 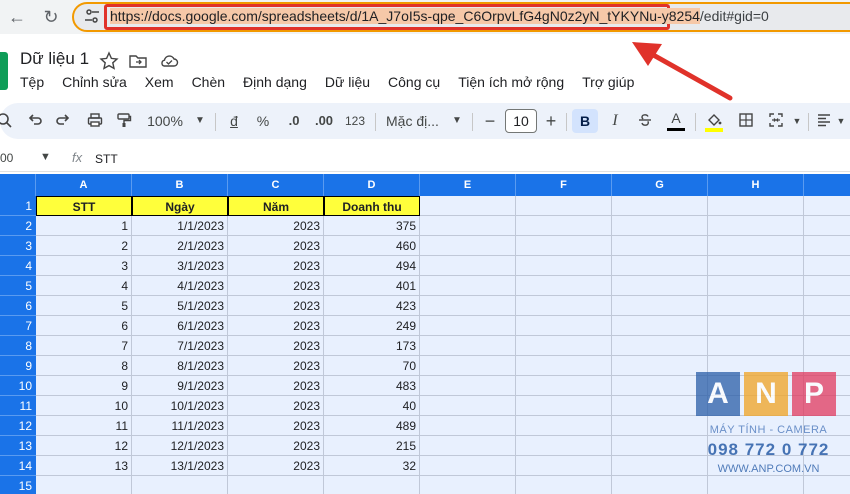 What do you see at coordinates (521, 121) in the screenshot?
I see `font-size-input: 10` at bounding box center [521, 121].